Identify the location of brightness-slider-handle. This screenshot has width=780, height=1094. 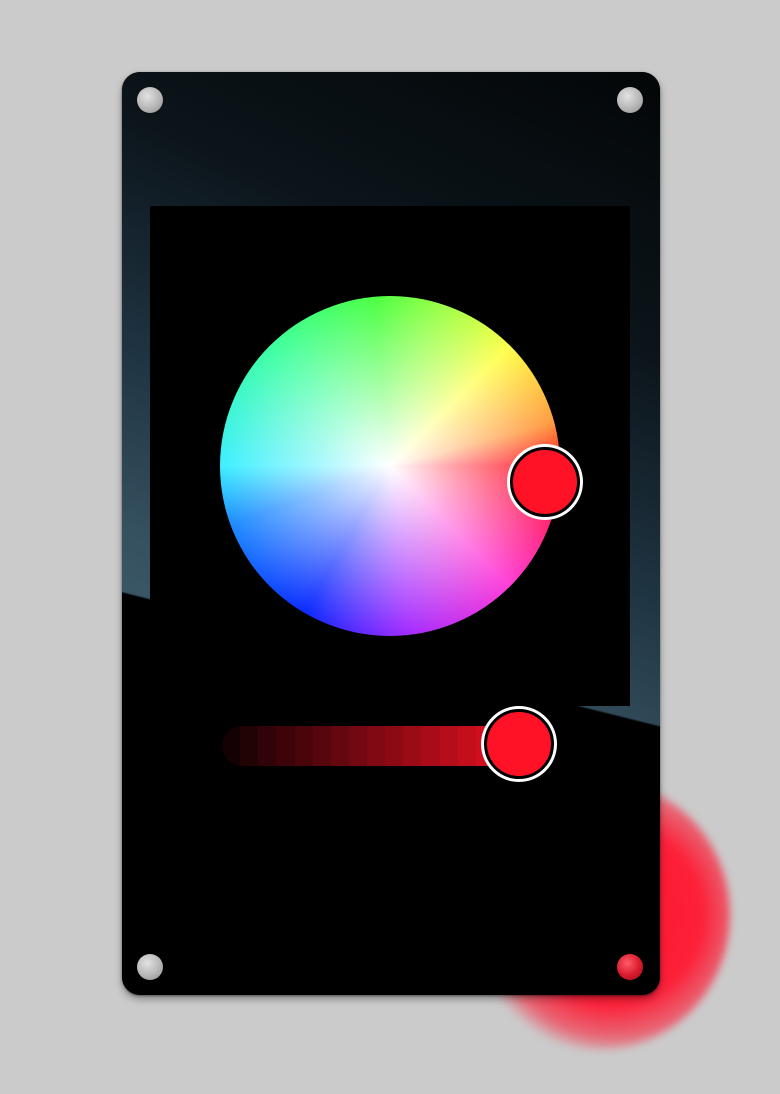
(519, 744).